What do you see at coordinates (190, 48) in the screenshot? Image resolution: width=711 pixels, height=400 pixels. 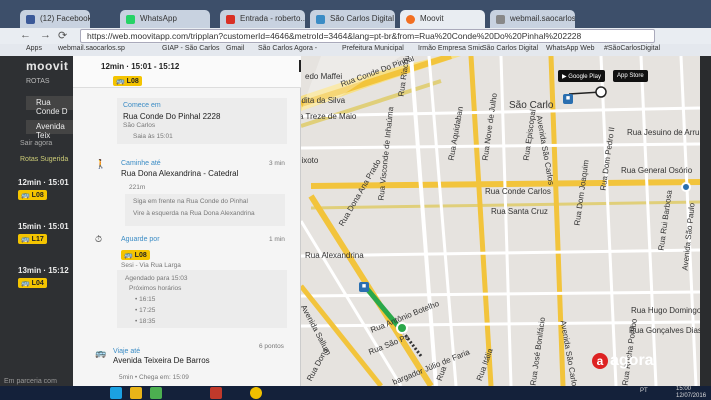 I see `bookmark-giap: GIAP - São Carlos` at bounding box center [190, 48].